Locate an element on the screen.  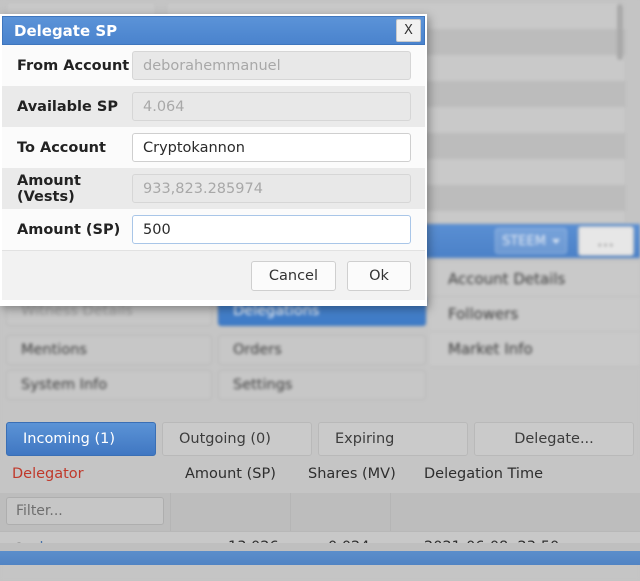
amount-vests-value: 933,823.285974 is located at coordinates (203, 188).